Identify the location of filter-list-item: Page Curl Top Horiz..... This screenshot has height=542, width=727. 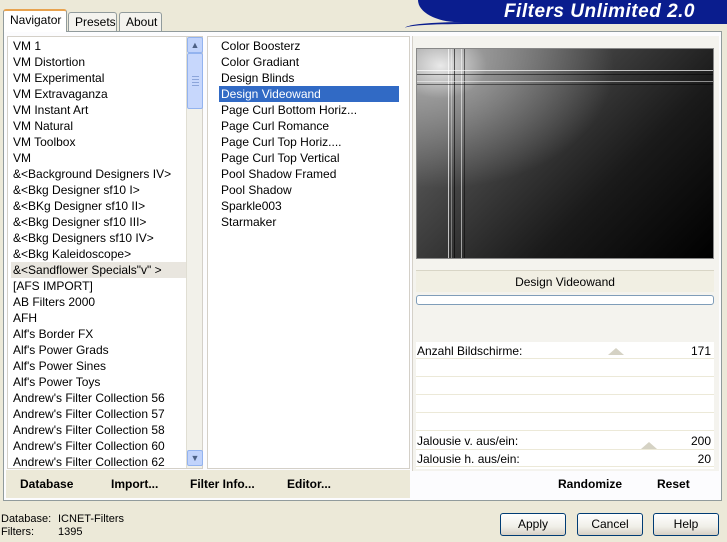
(309, 142).